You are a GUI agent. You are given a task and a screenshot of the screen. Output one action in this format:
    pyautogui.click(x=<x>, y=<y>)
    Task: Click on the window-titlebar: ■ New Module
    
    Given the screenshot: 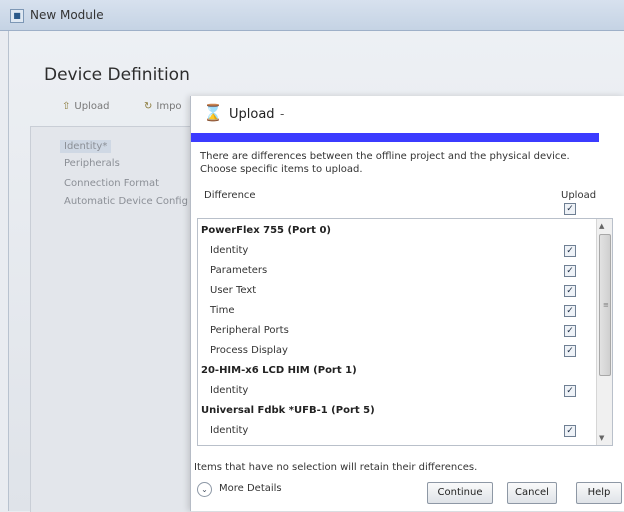 What is the action you would take?
    pyautogui.click(x=312, y=15)
    